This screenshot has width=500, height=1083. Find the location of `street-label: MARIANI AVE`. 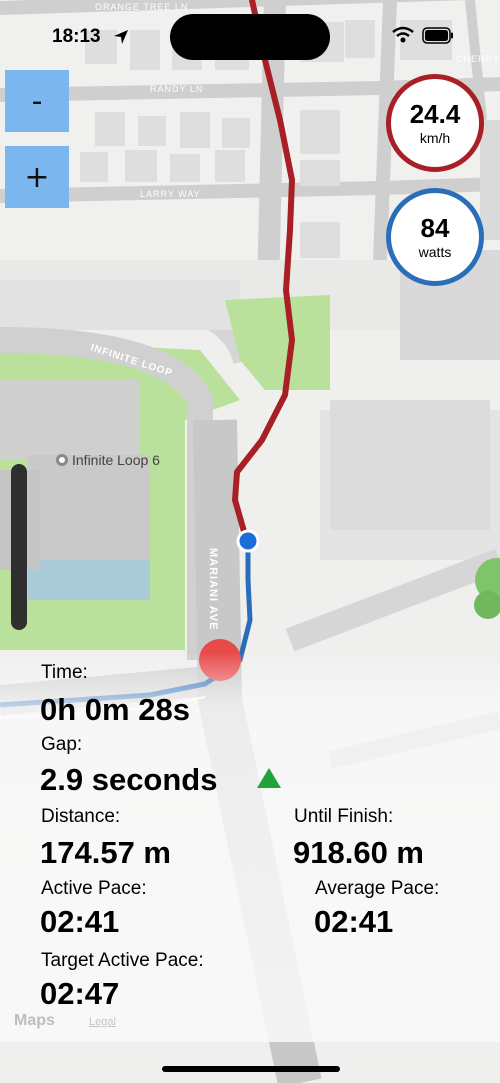

street-label: MARIANI AVE is located at coordinates (213, 589).